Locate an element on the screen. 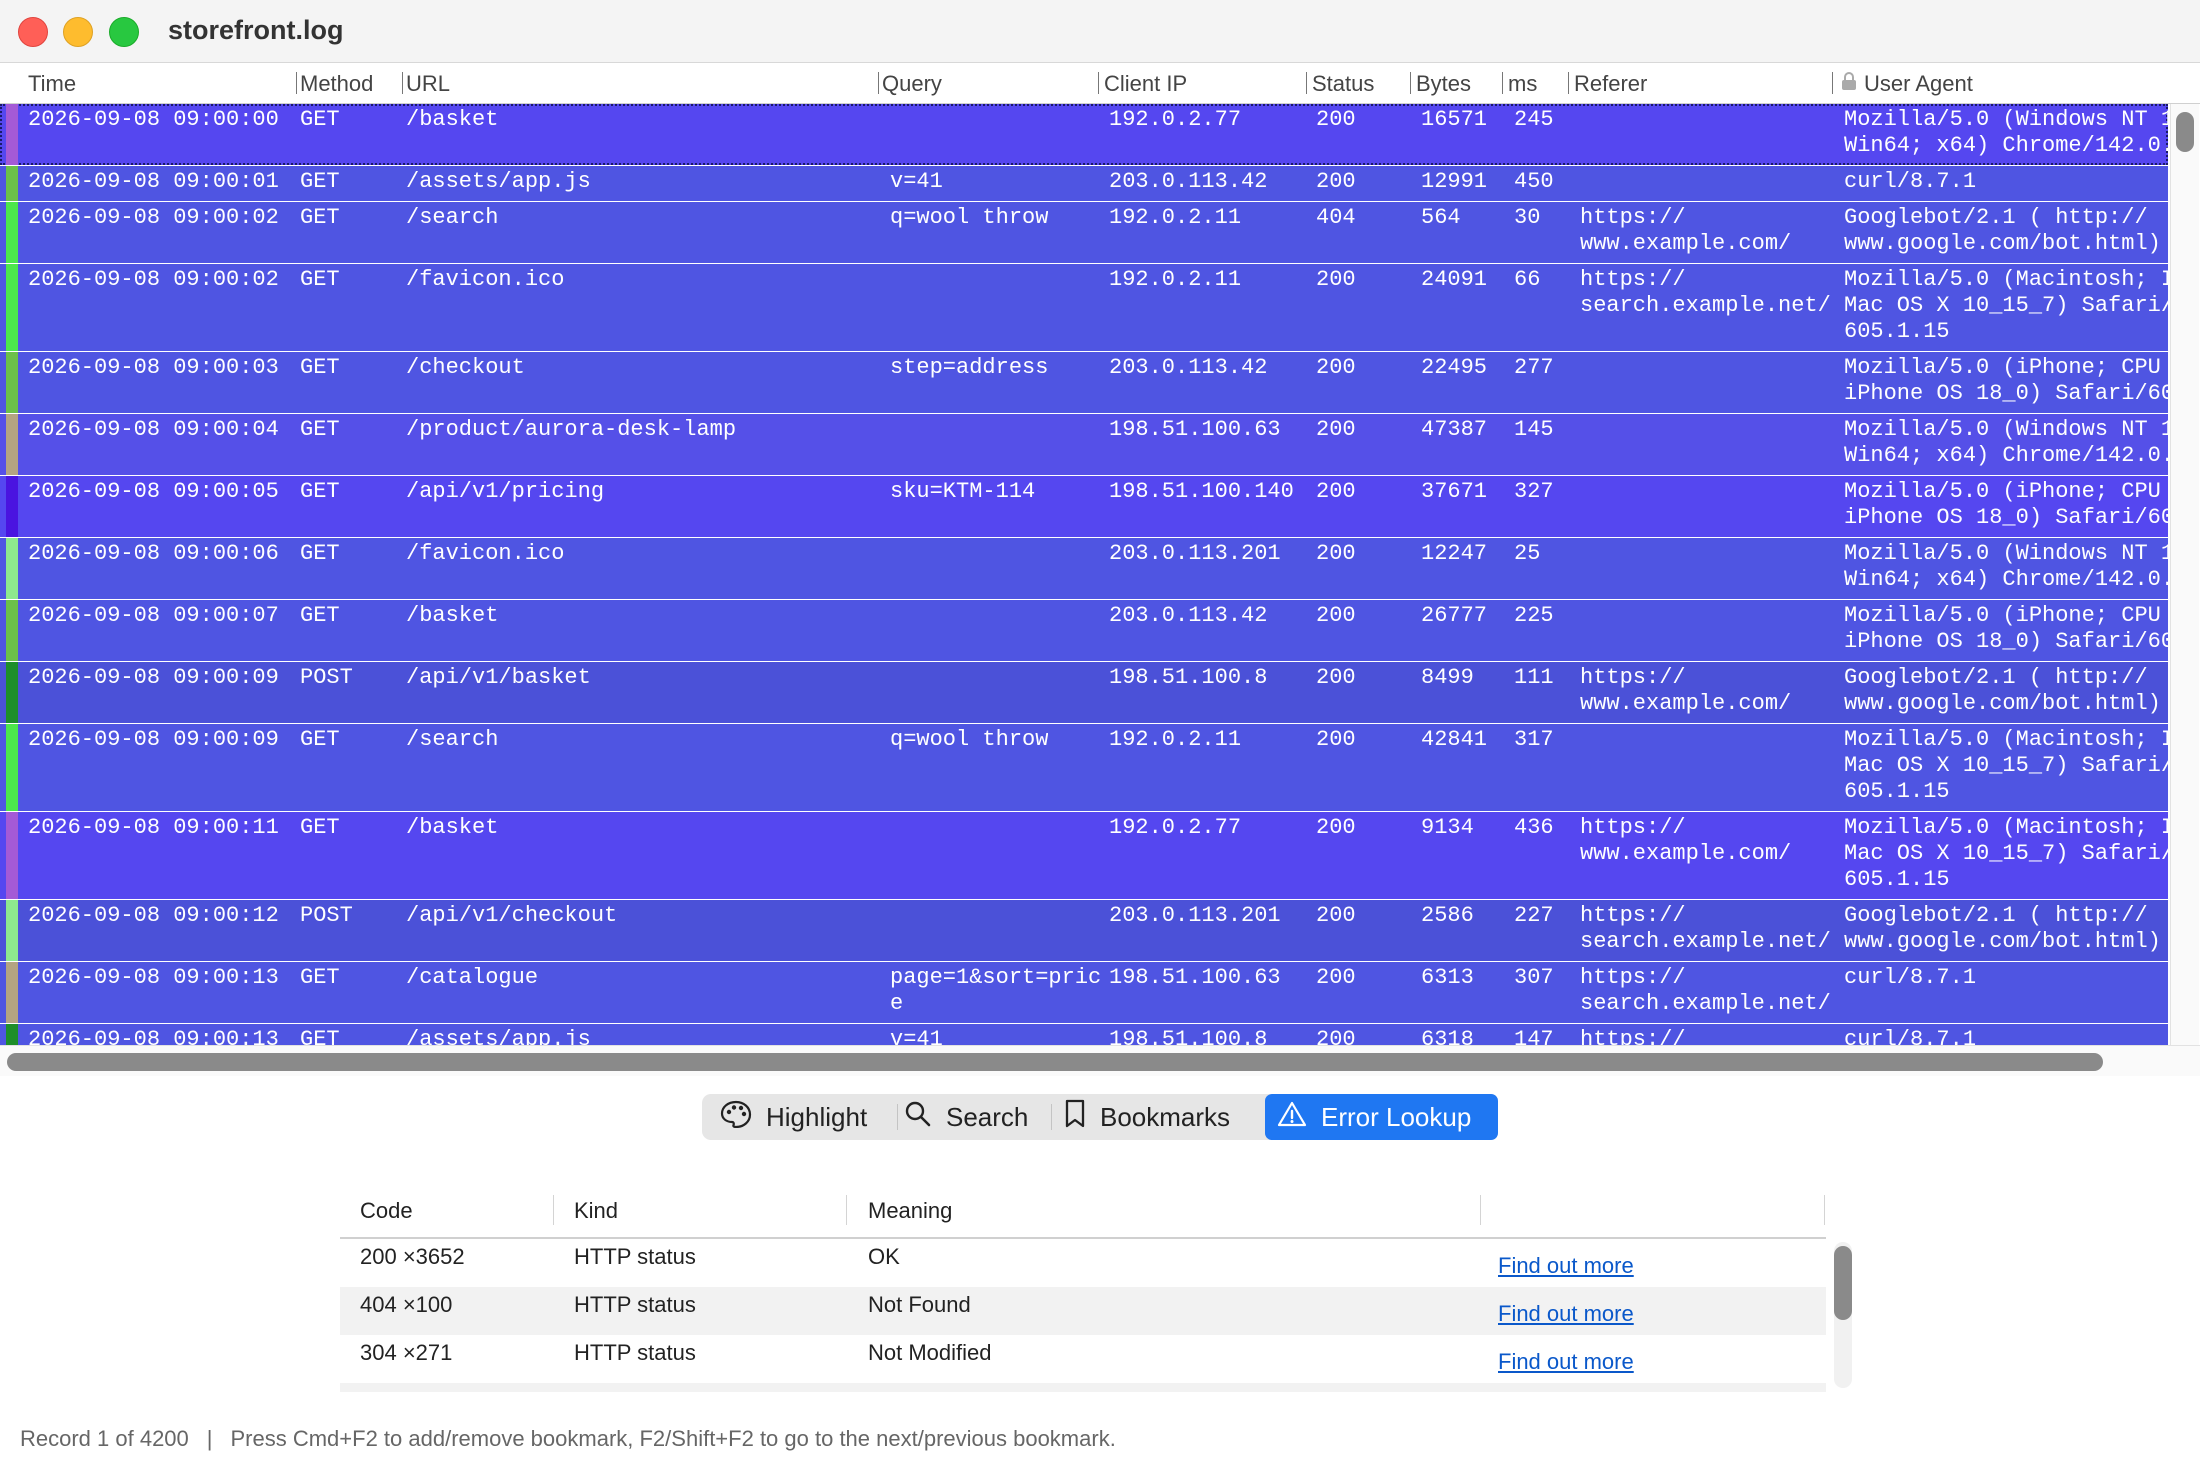 The width and height of the screenshot is (2200, 1464). column-header-meaning: Meaning is located at coordinates (910, 1211).